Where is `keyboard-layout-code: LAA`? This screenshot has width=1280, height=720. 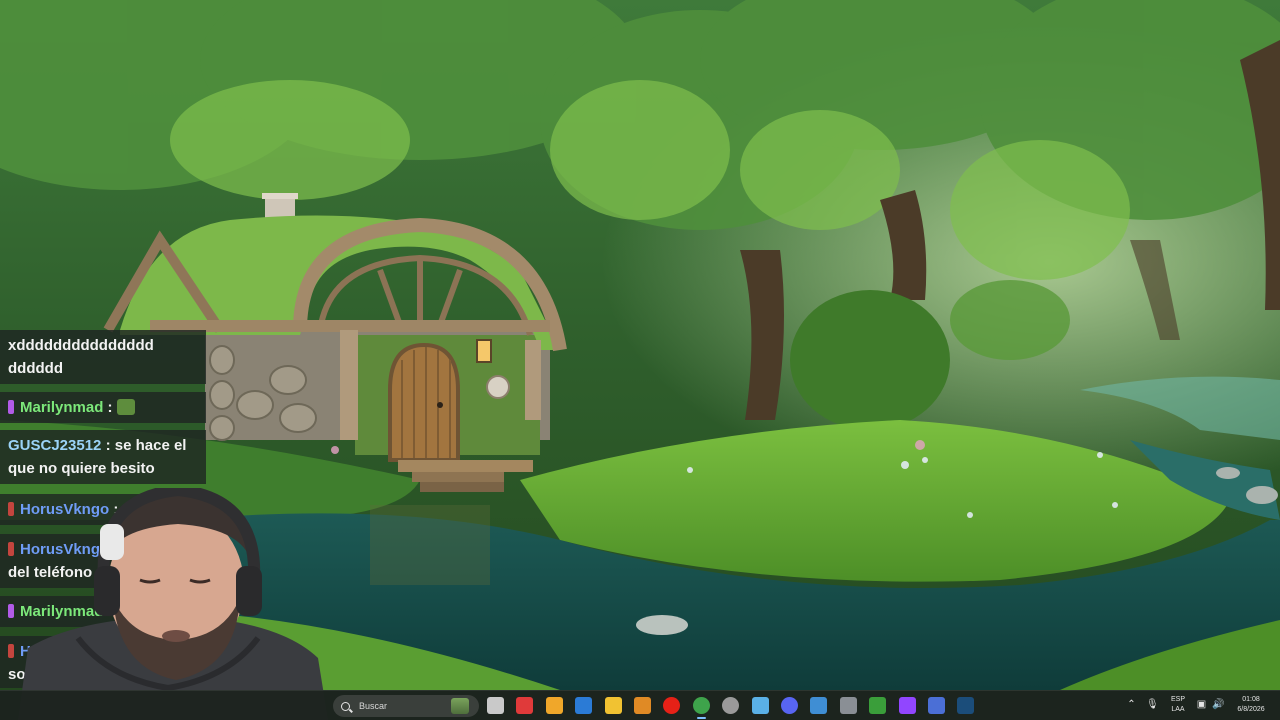
keyboard-layout-code: LAA is located at coordinates (1178, 709).